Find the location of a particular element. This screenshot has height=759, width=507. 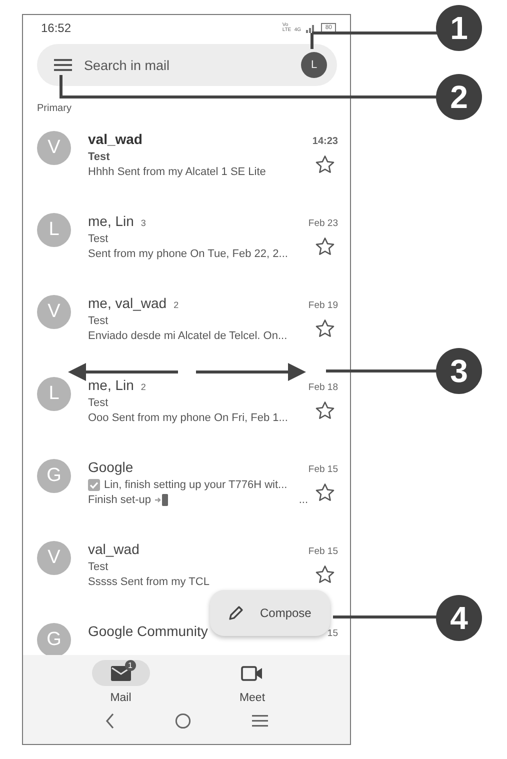

email-date: Feb 23 is located at coordinates (323, 223).